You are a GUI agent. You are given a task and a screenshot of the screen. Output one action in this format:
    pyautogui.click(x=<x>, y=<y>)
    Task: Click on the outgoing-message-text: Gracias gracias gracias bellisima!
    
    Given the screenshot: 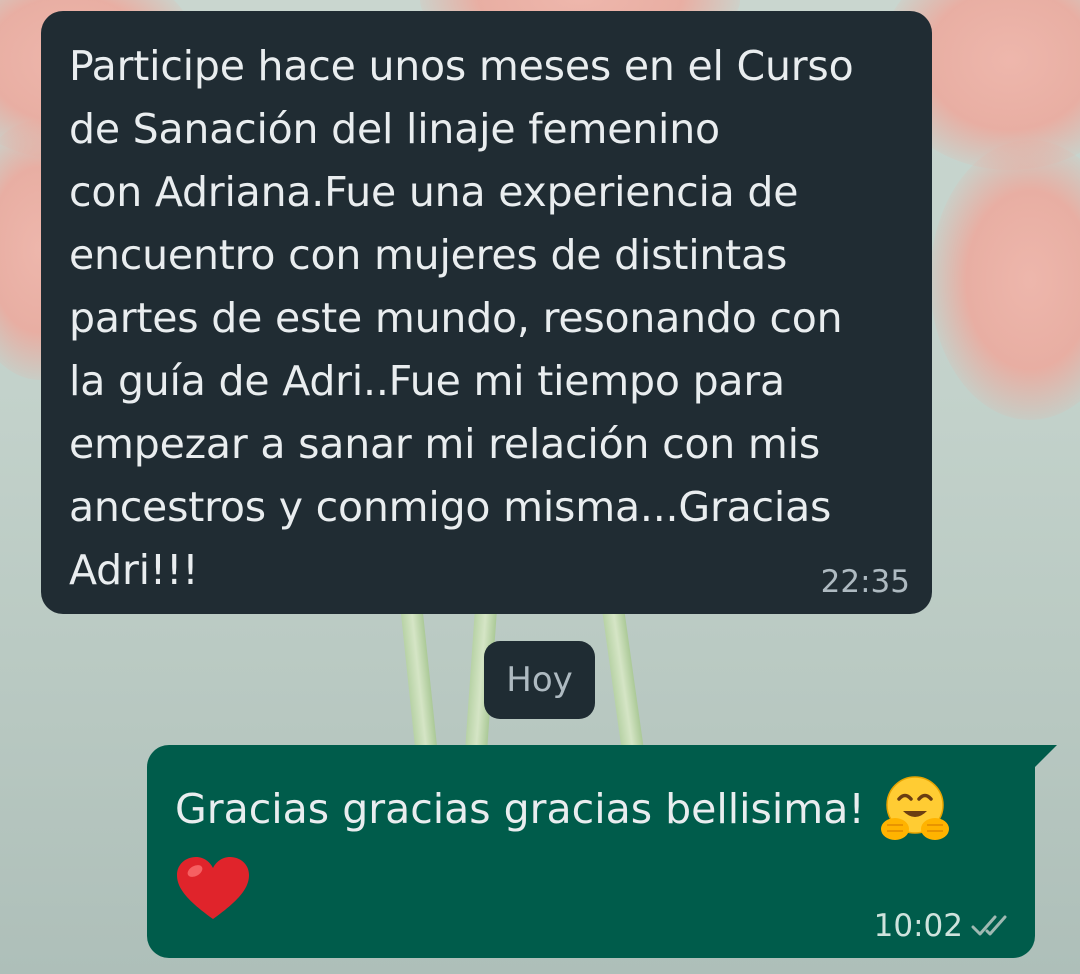 What is the action you would take?
    pyautogui.click(x=520, y=809)
    